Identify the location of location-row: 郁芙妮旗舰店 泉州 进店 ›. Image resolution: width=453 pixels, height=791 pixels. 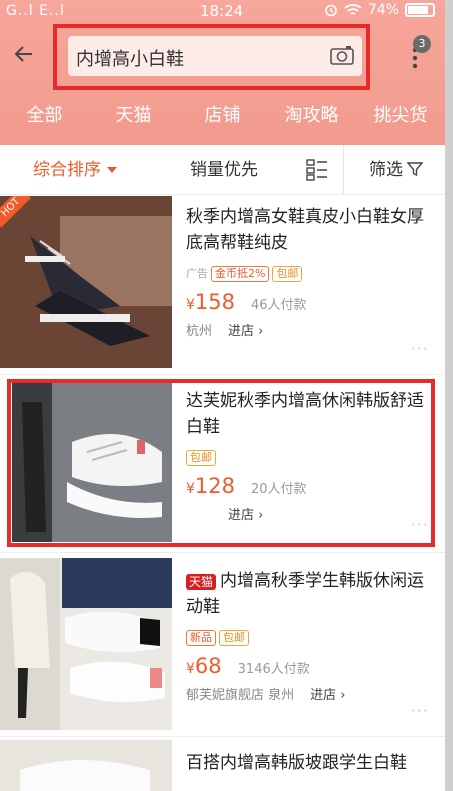
(311, 693).